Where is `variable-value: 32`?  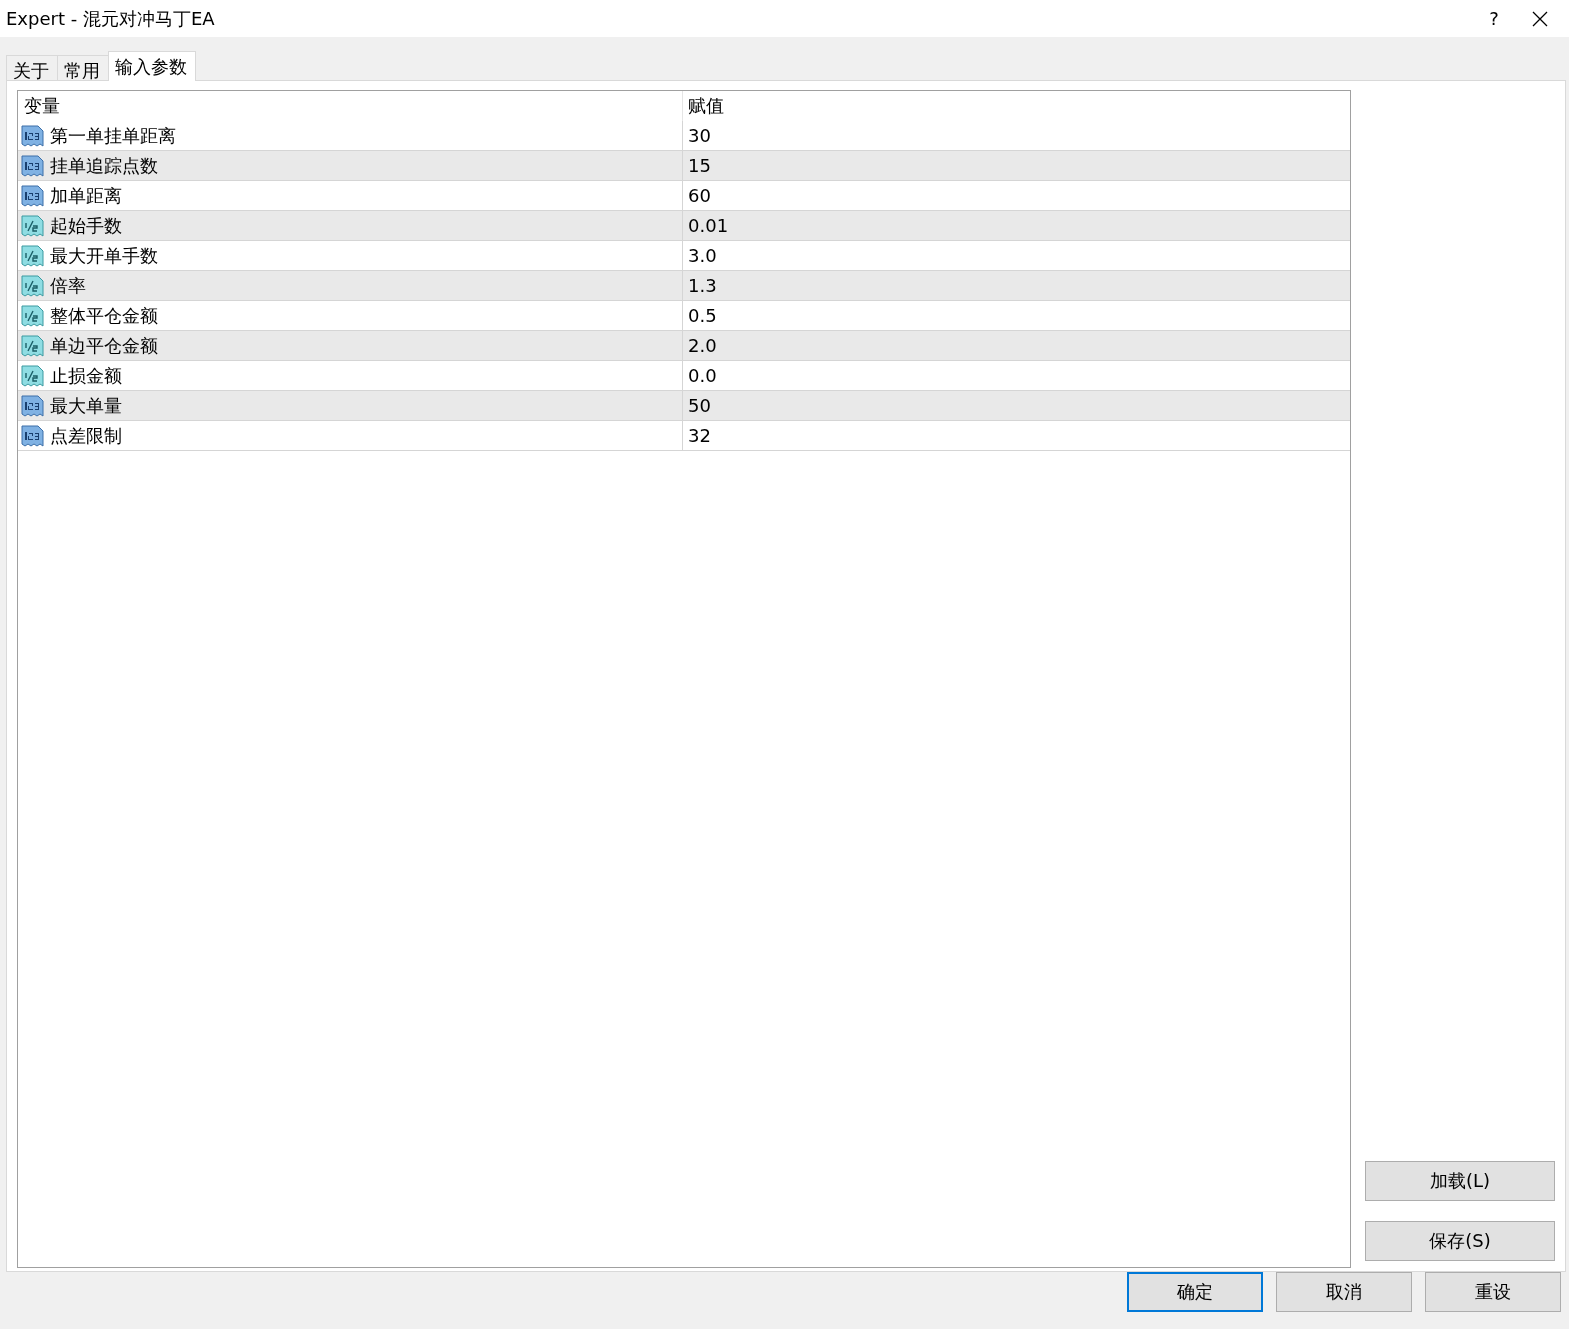 variable-value: 32 is located at coordinates (699, 435).